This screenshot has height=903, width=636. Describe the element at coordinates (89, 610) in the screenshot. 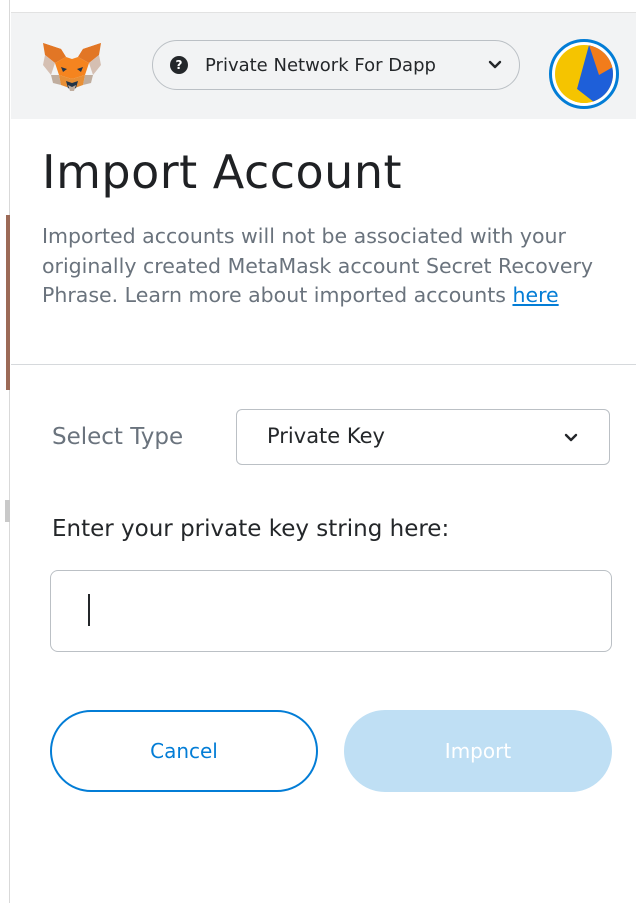

I see `text-cursor` at that location.